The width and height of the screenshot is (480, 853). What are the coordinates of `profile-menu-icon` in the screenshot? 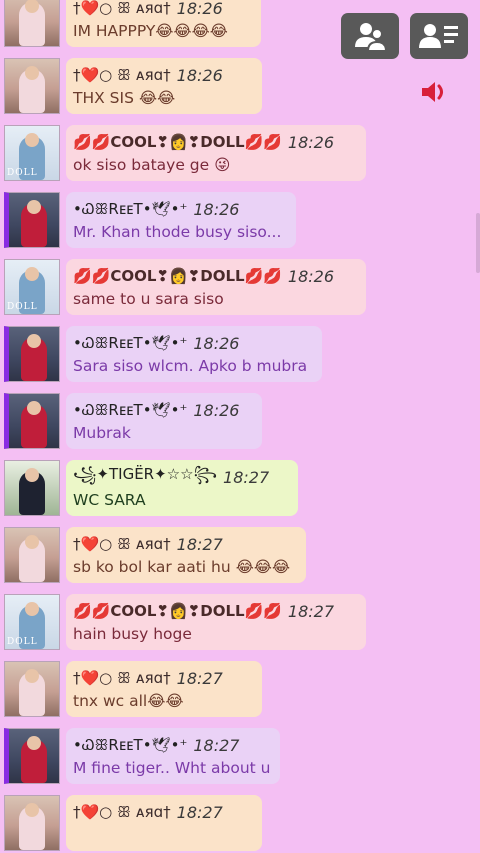 It's located at (438, 36).